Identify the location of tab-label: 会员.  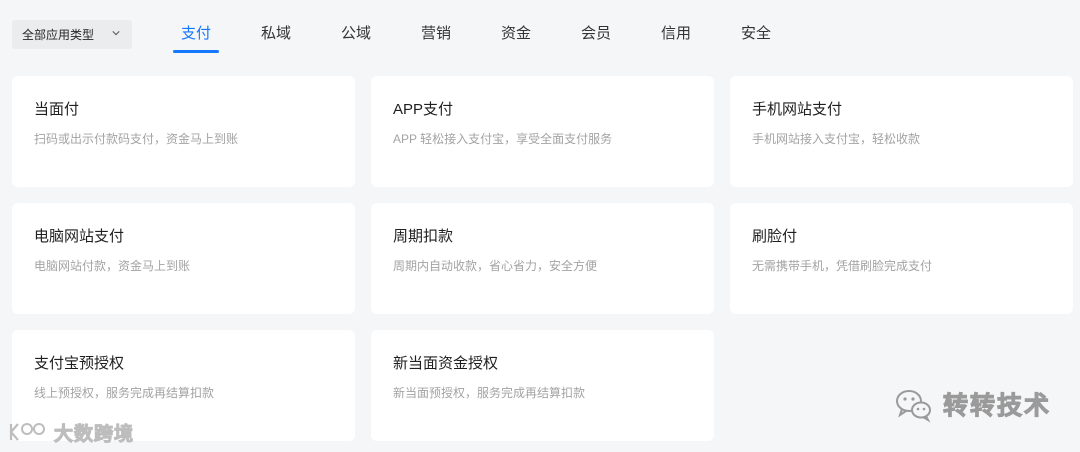
(596, 33).